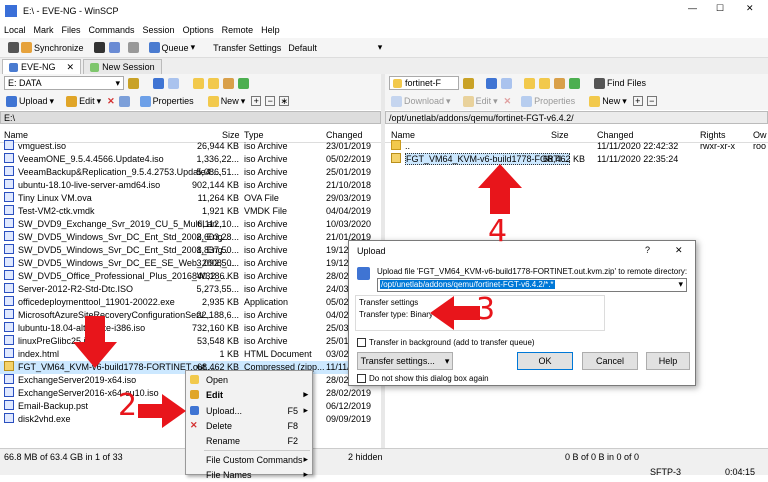  Describe the element at coordinates (421, 101) in the screenshot. I see `download-button: Download ▾` at that location.